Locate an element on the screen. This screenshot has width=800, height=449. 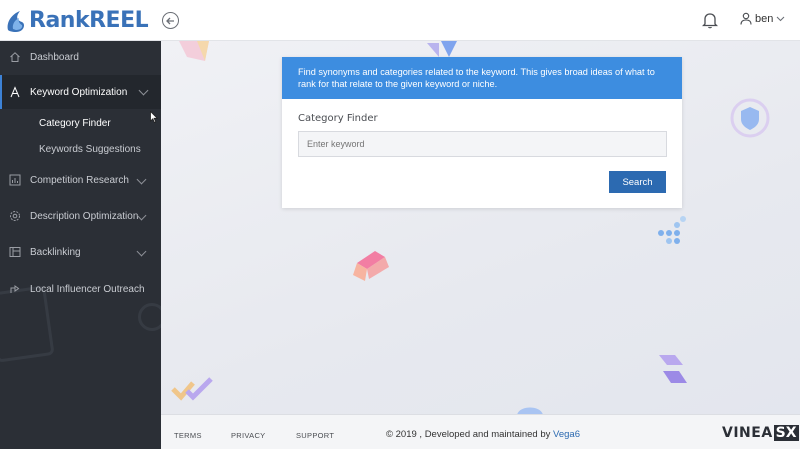
sidebar-item-competition-research: Competition Research is located at coordinates (80, 180).